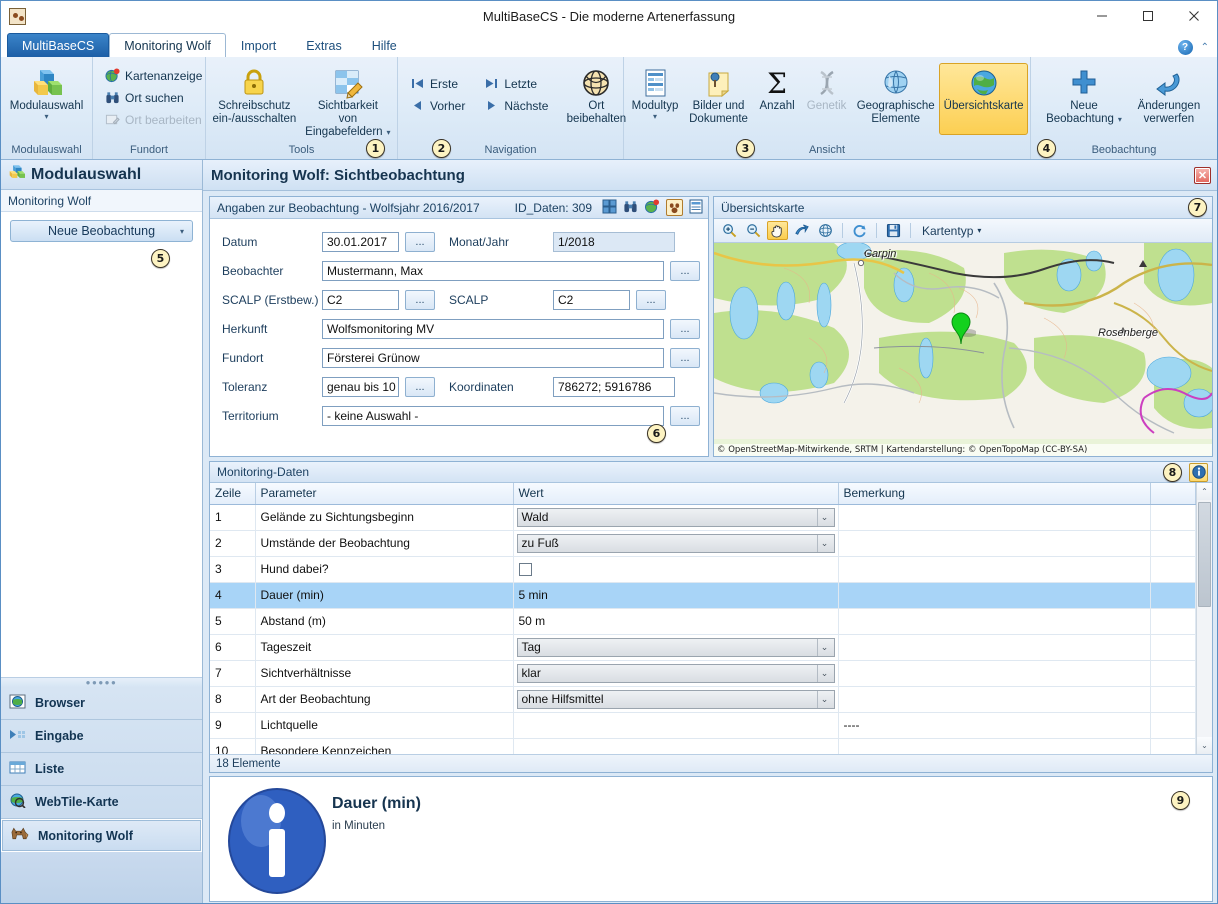  I want to click on help-icon: ?, so click(1185, 47).